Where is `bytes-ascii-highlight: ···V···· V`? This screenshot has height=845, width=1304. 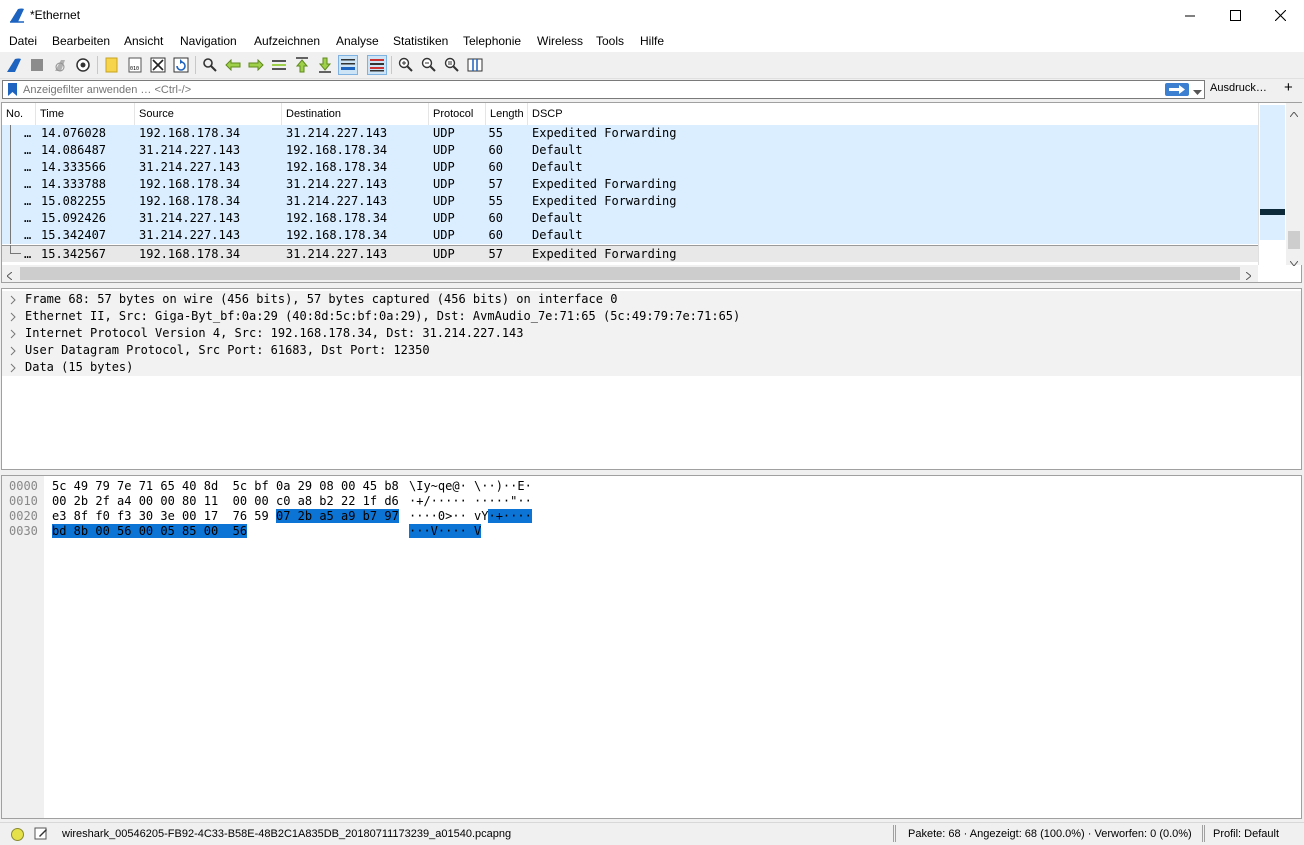
bytes-ascii-highlight: ···V···· V is located at coordinates (445, 531).